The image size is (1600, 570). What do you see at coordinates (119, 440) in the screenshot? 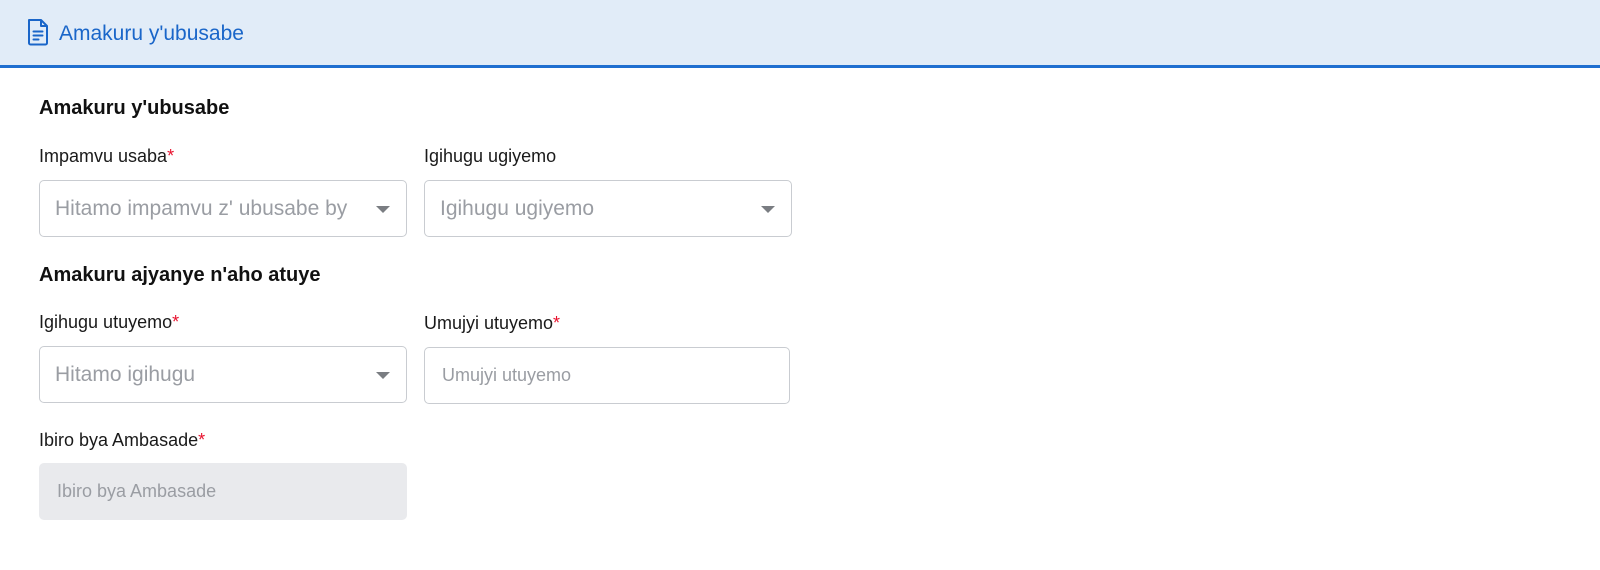
I see `embassy-label-text: Ibiro bya Ambasade` at bounding box center [119, 440].